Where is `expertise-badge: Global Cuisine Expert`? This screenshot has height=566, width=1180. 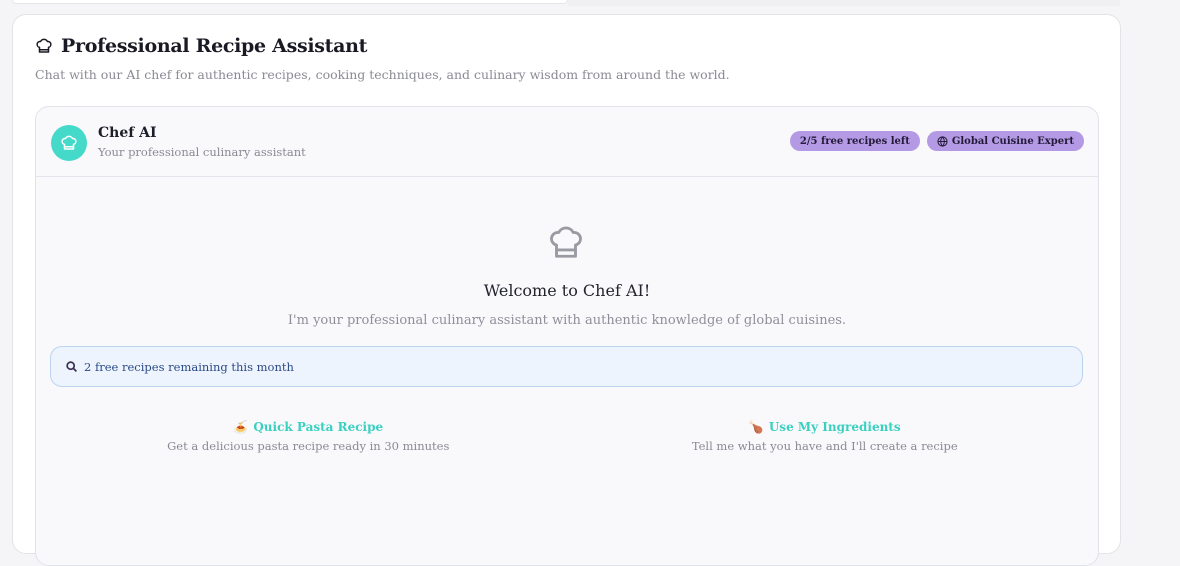 expertise-badge: Global Cuisine Expert is located at coordinates (1005, 141).